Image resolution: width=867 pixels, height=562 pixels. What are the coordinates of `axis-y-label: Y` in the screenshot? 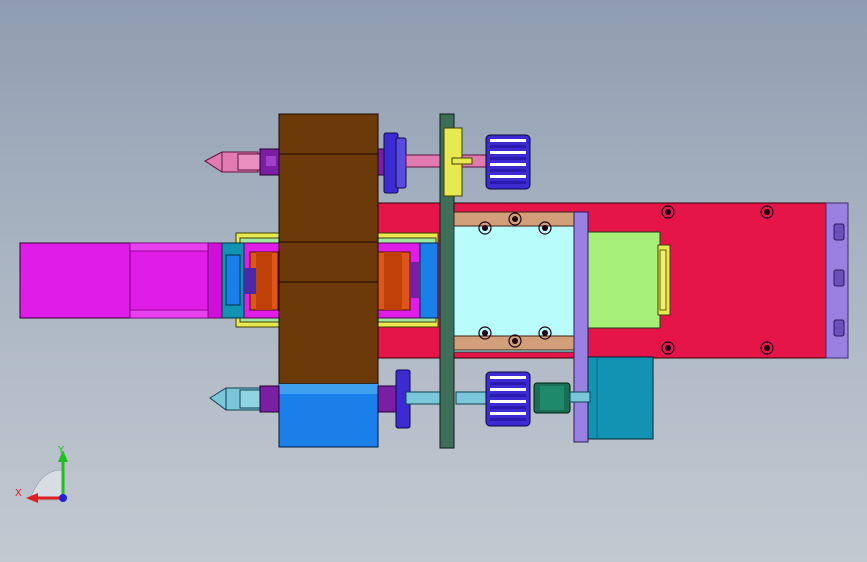 It's located at (61, 450).